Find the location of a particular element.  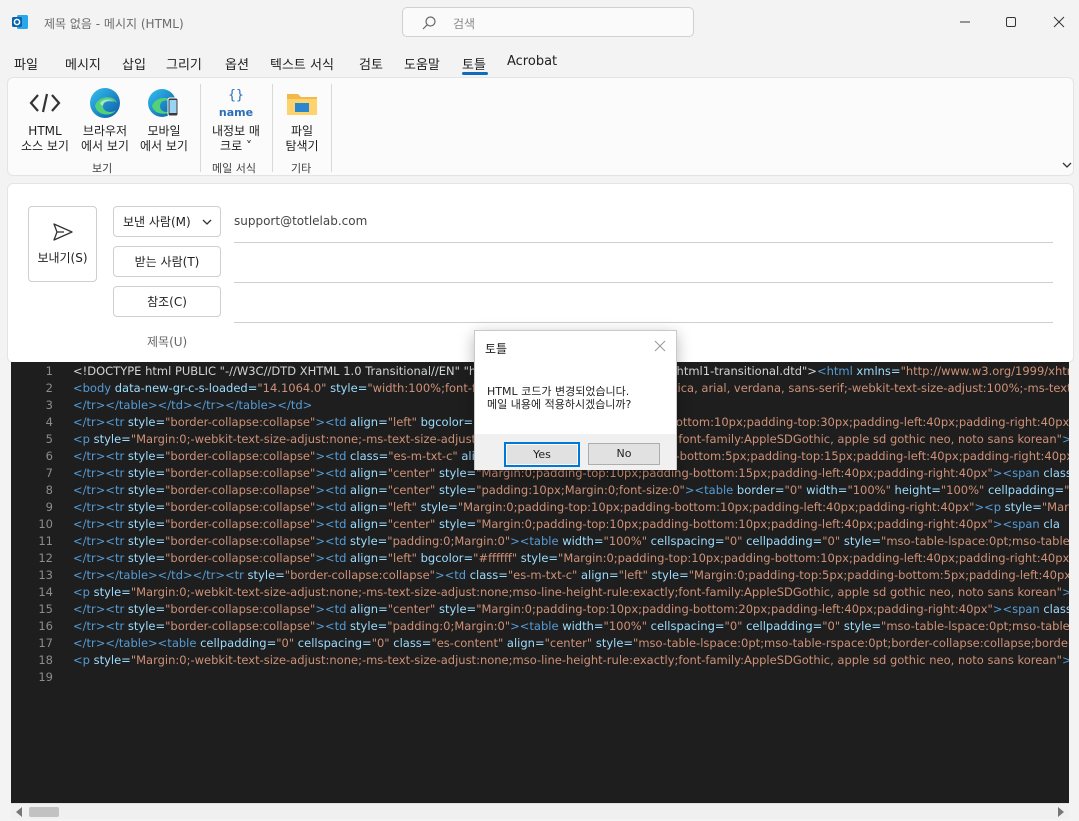

name-macro-label-2: 크로 ˅ is located at coordinates (236, 146).